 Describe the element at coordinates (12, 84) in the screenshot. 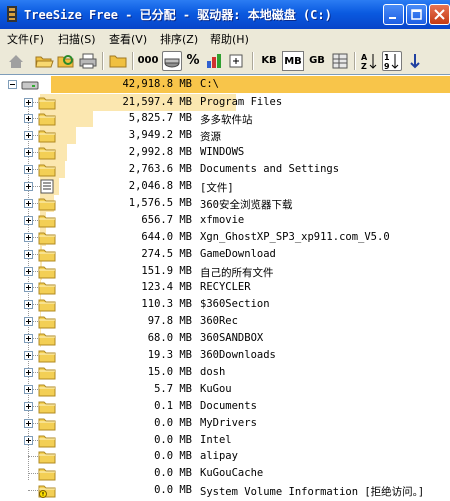

I see `collapse-toggle` at that location.